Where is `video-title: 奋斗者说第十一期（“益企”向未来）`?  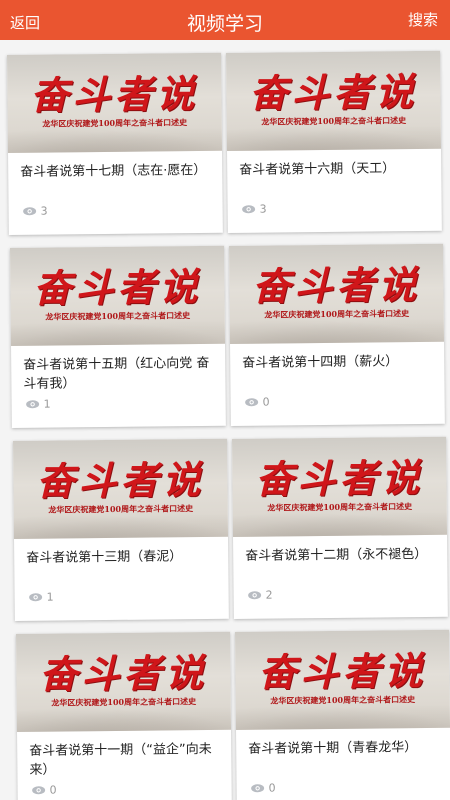
video-title: 奋斗者说第十一期（“益企”向未来） is located at coordinates (125, 760).